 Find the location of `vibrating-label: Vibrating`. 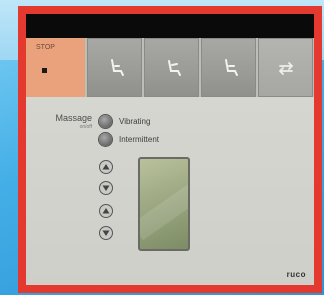

vibrating-label: Vibrating is located at coordinates (135, 121).